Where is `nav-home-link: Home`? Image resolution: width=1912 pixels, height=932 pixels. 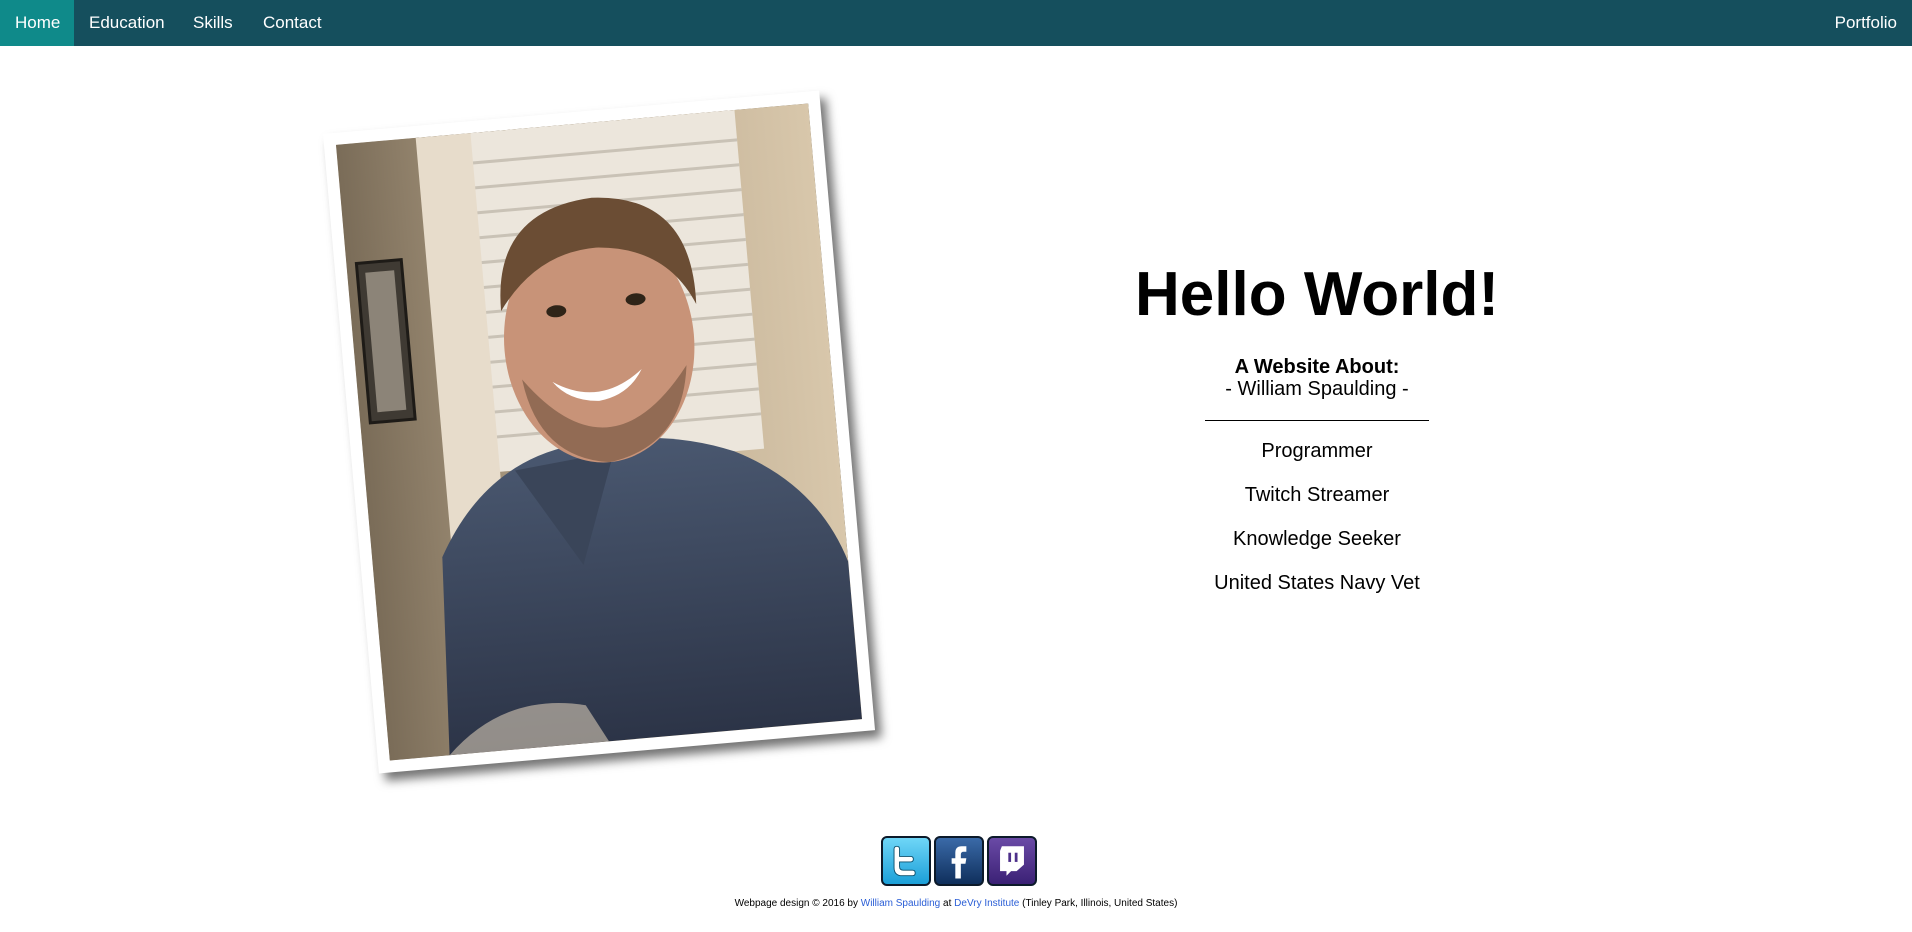 nav-home-link: Home is located at coordinates (37, 23).